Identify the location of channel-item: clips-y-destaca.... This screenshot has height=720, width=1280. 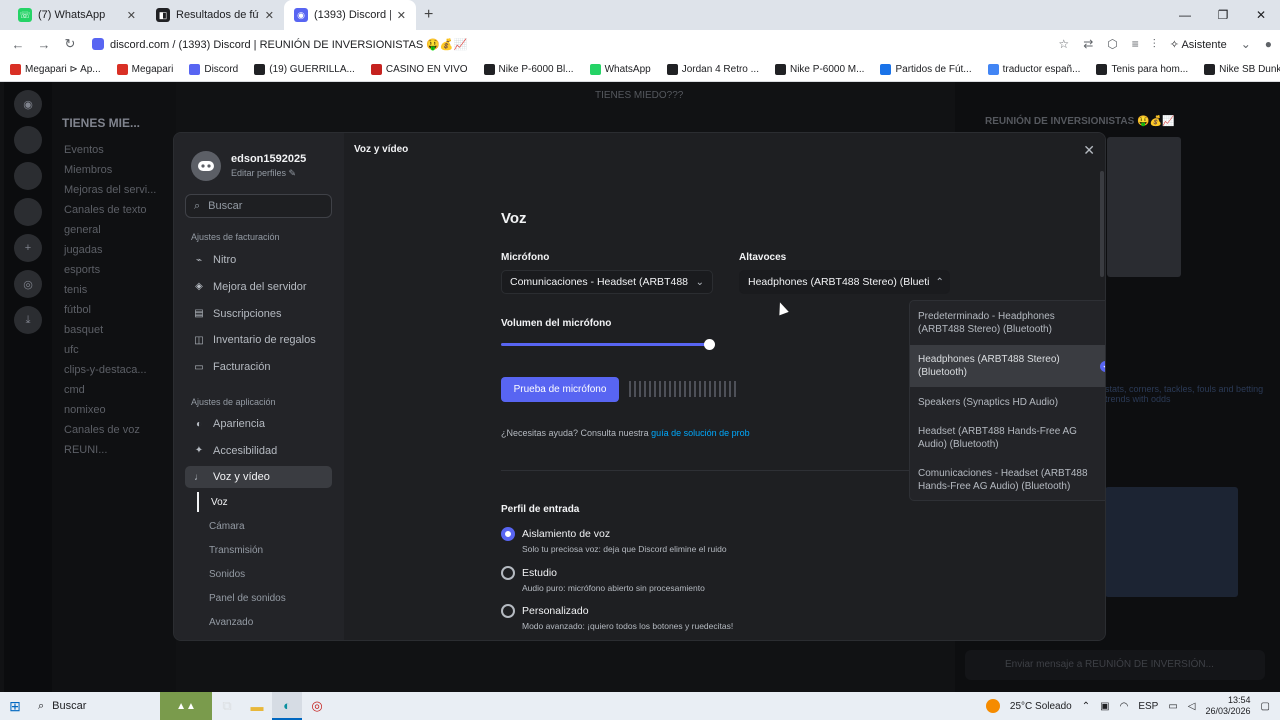
(114, 370).